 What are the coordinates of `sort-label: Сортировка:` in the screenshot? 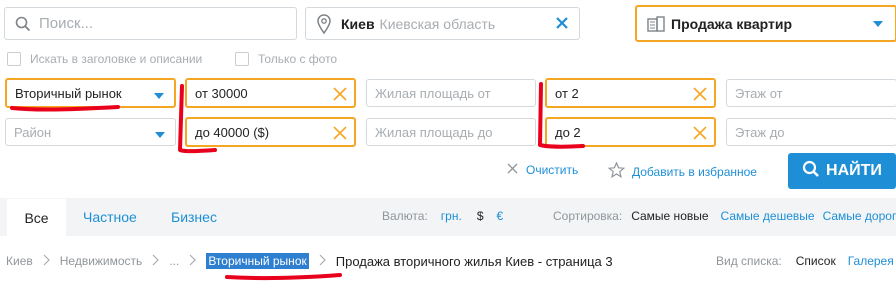 It's located at (588, 216).